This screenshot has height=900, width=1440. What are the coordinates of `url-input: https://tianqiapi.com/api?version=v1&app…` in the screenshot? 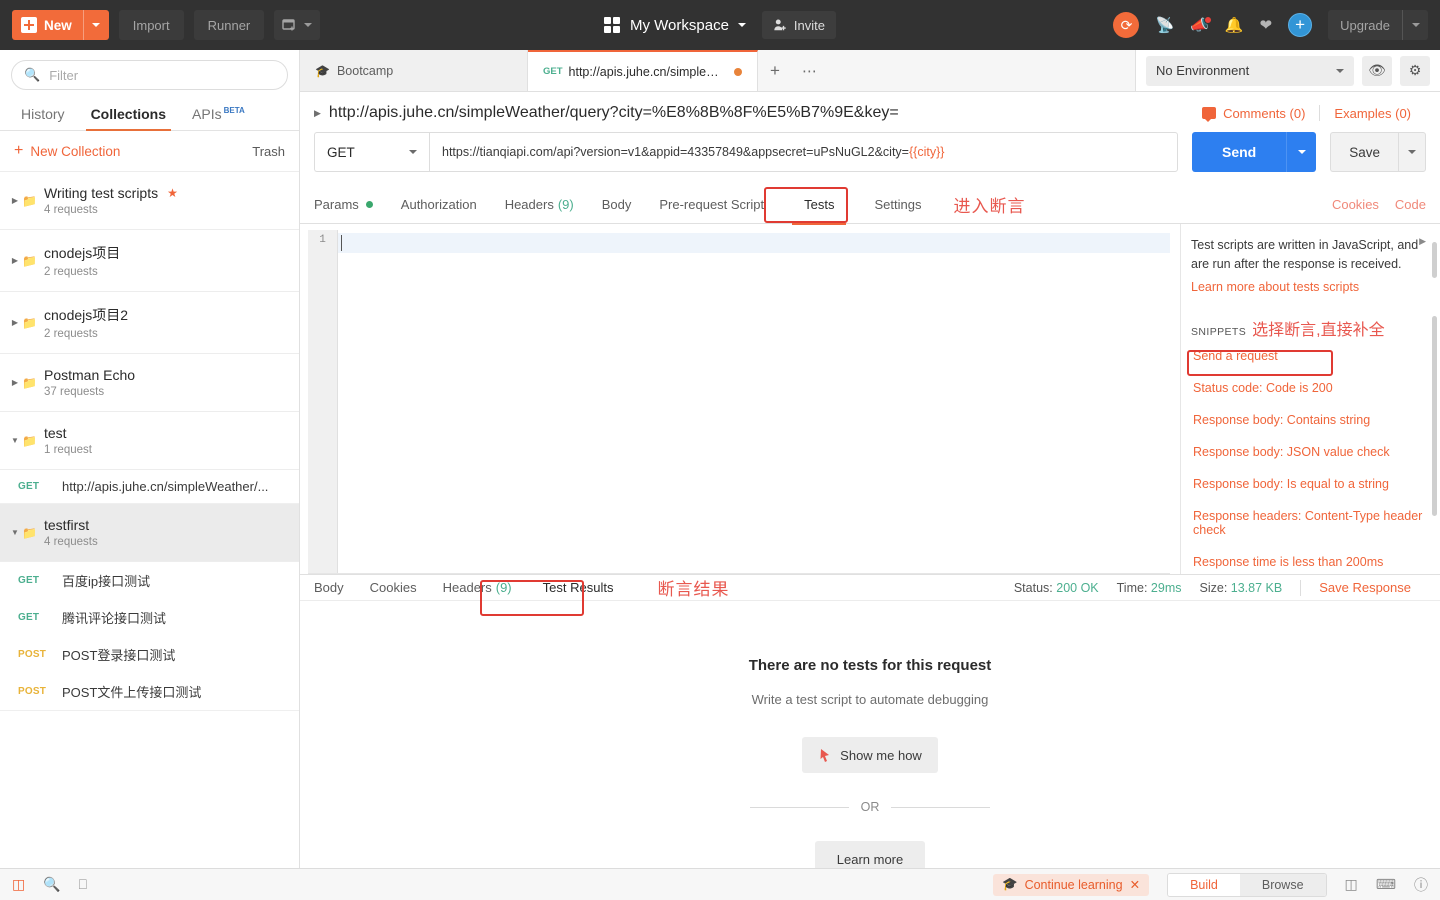 It's located at (803, 152).